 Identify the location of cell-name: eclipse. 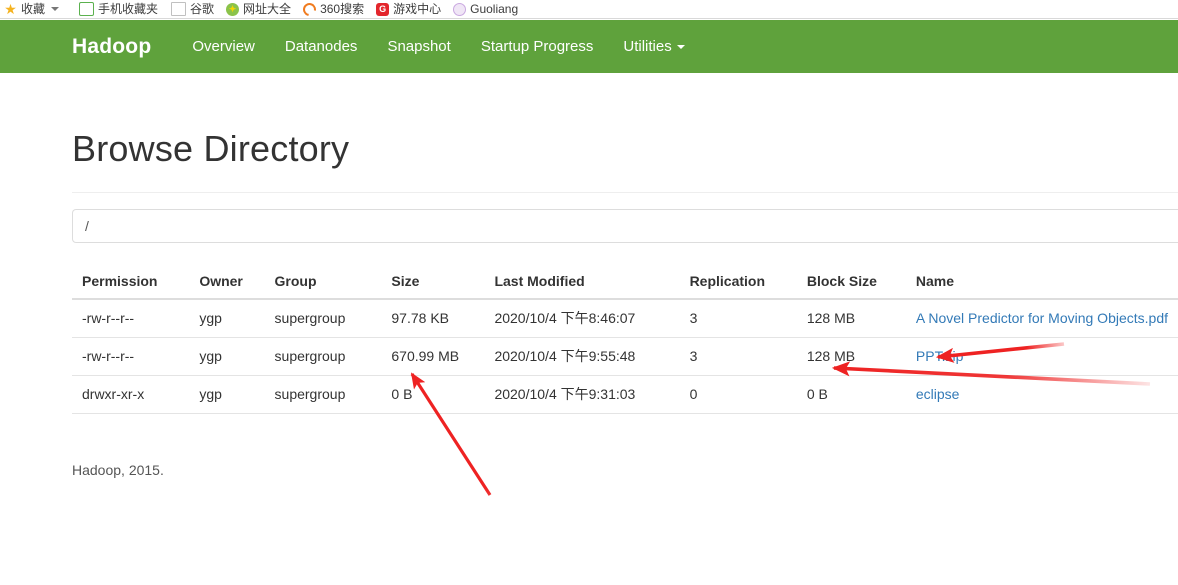
(1041, 394).